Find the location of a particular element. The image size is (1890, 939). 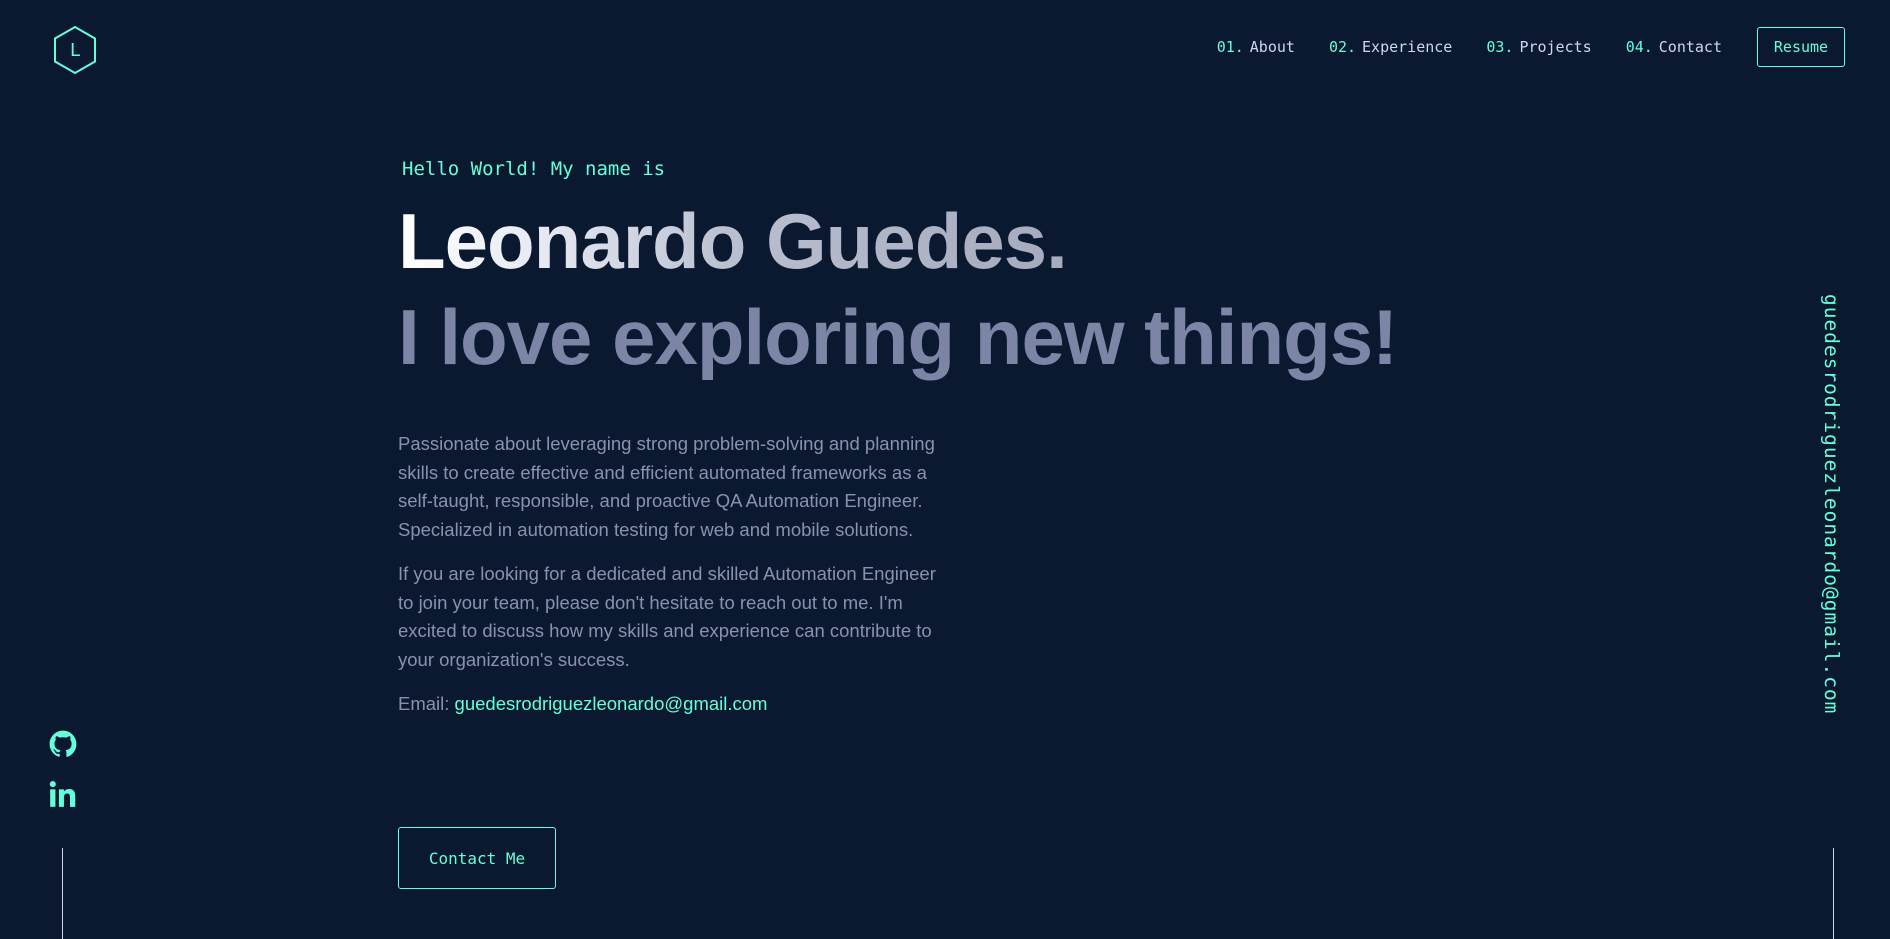

nav-item-experience: 02. Experience is located at coordinates (1390, 47).